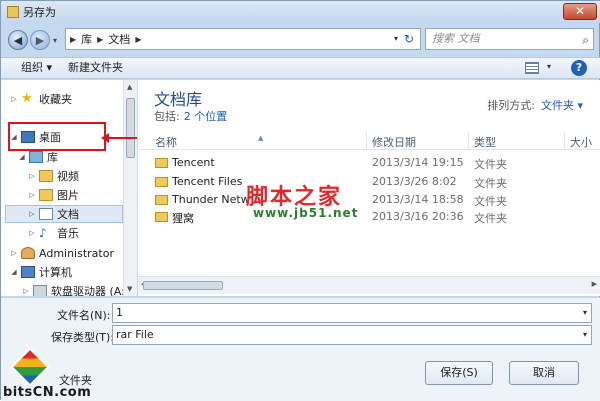 The image size is (600, 401). I want to click on file-date: 2013/3/16 20:36, so click(418, 216).